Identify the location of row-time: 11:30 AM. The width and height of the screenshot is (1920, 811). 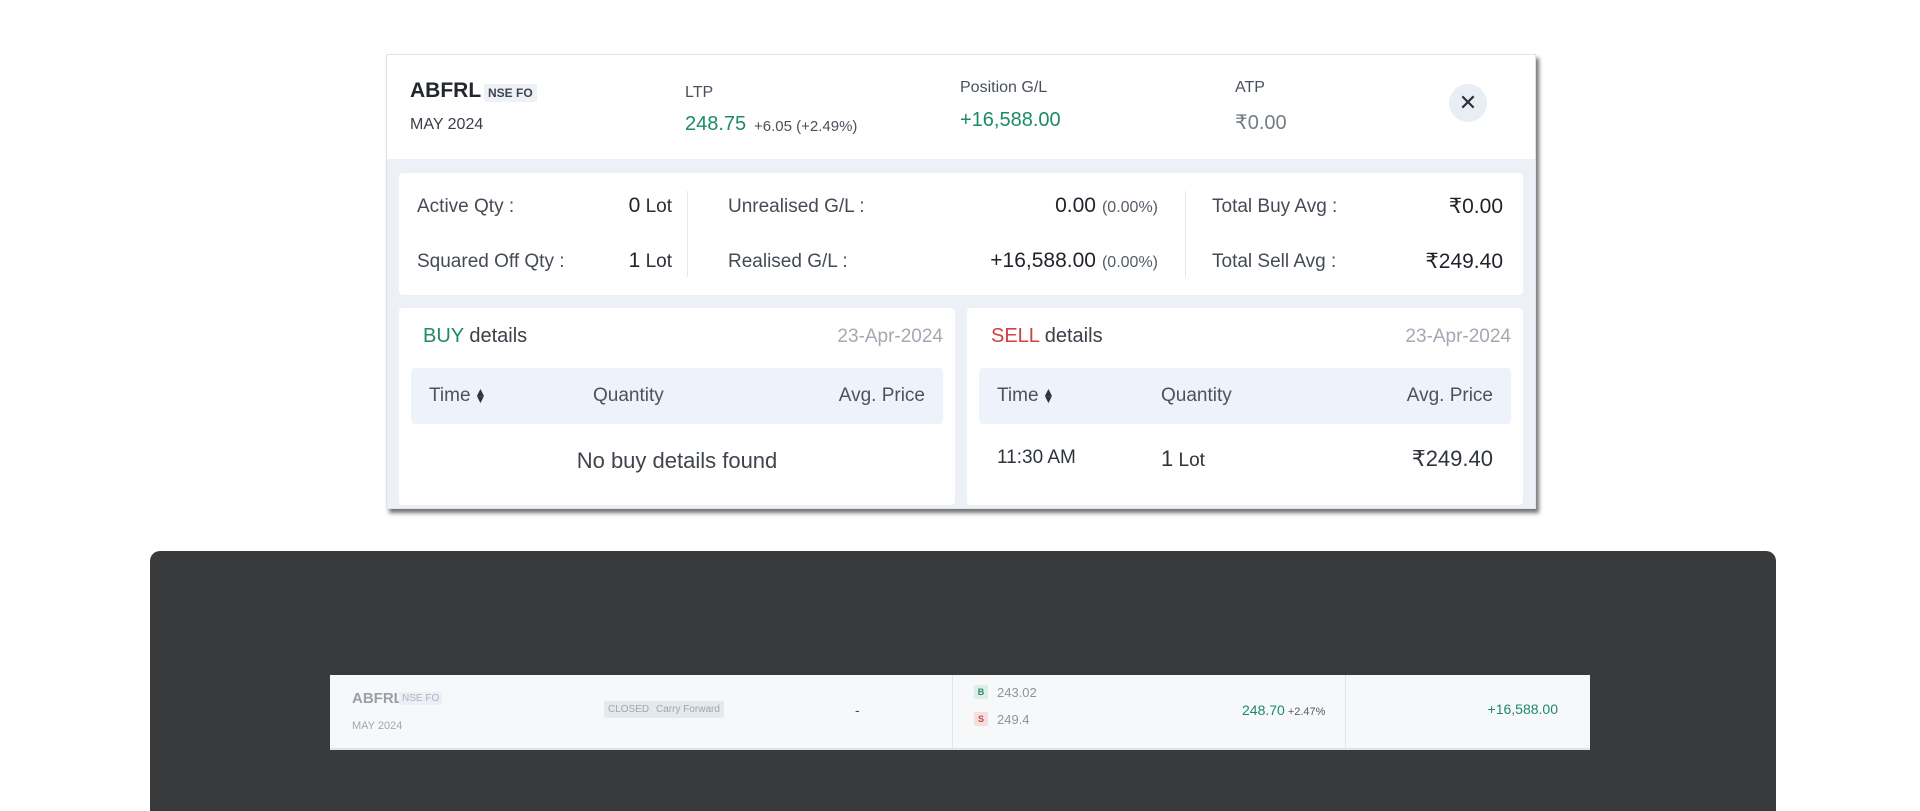
(1036, 457).